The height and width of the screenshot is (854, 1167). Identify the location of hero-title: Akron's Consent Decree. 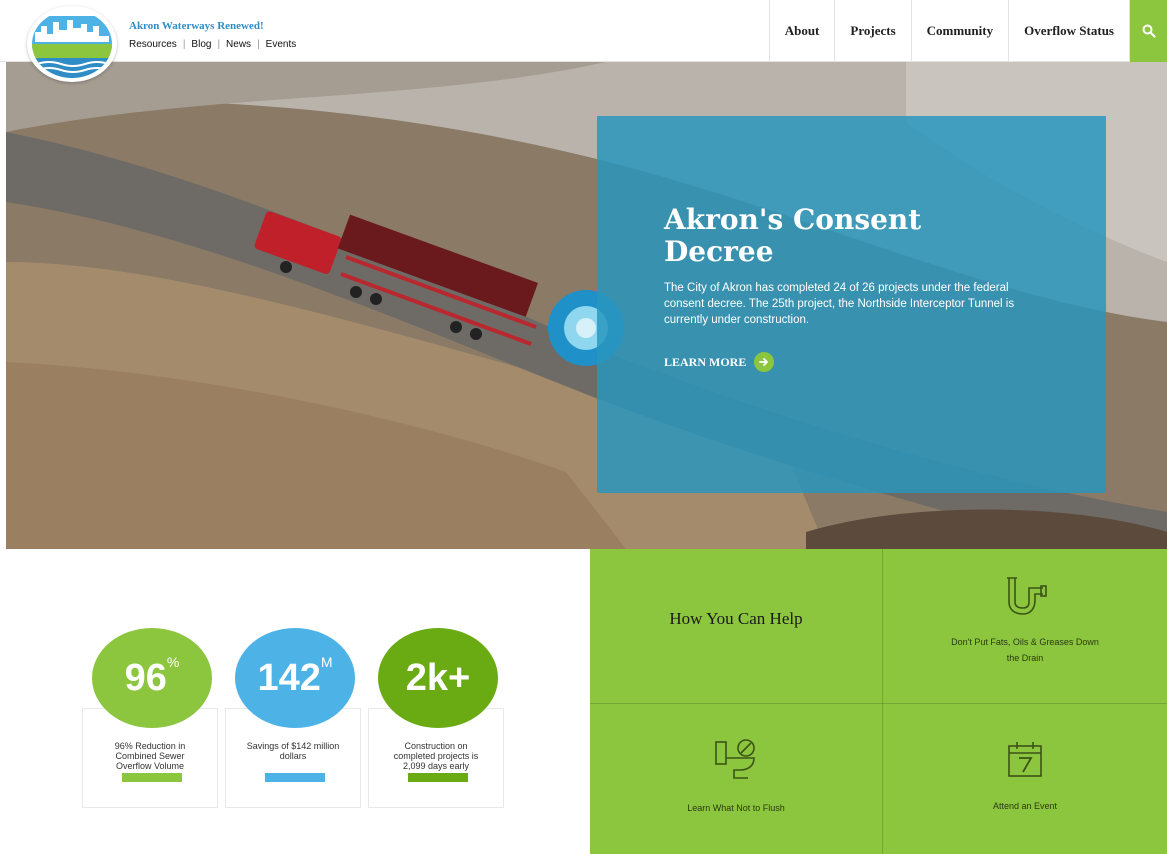
(793, 235).